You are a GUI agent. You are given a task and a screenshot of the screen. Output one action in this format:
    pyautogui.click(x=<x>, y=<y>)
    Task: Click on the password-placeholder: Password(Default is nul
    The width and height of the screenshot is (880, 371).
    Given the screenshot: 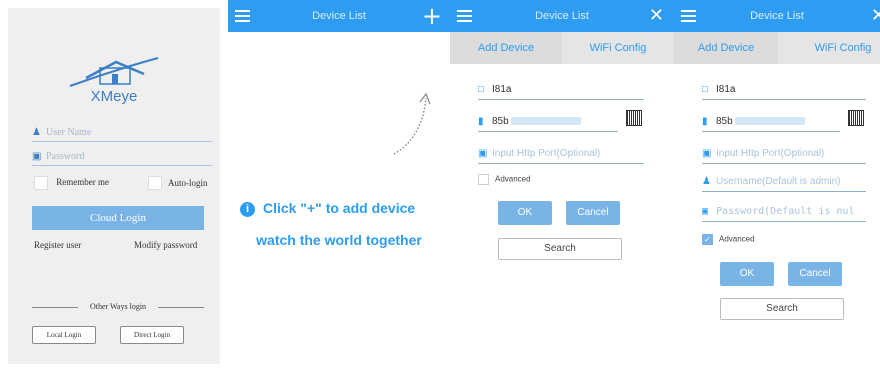 What is the action you would take?
    pyautogui.click(x=785, y=211)
    